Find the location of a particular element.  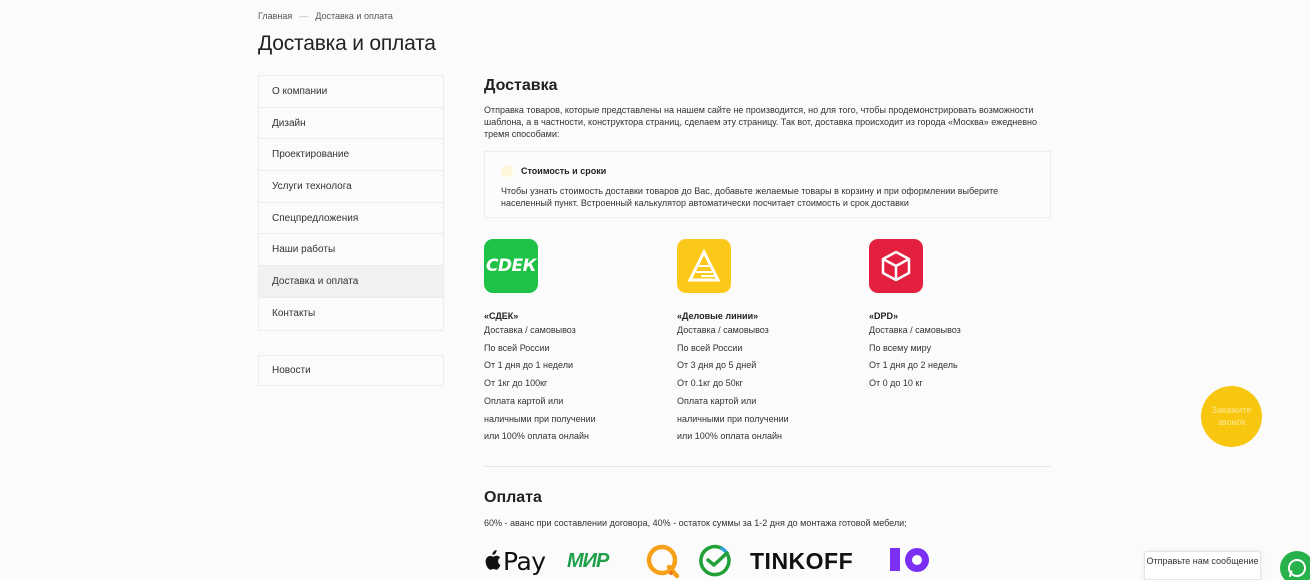

breadcrumb-current: Доставка и оплата is located at coordinates (354, 16).